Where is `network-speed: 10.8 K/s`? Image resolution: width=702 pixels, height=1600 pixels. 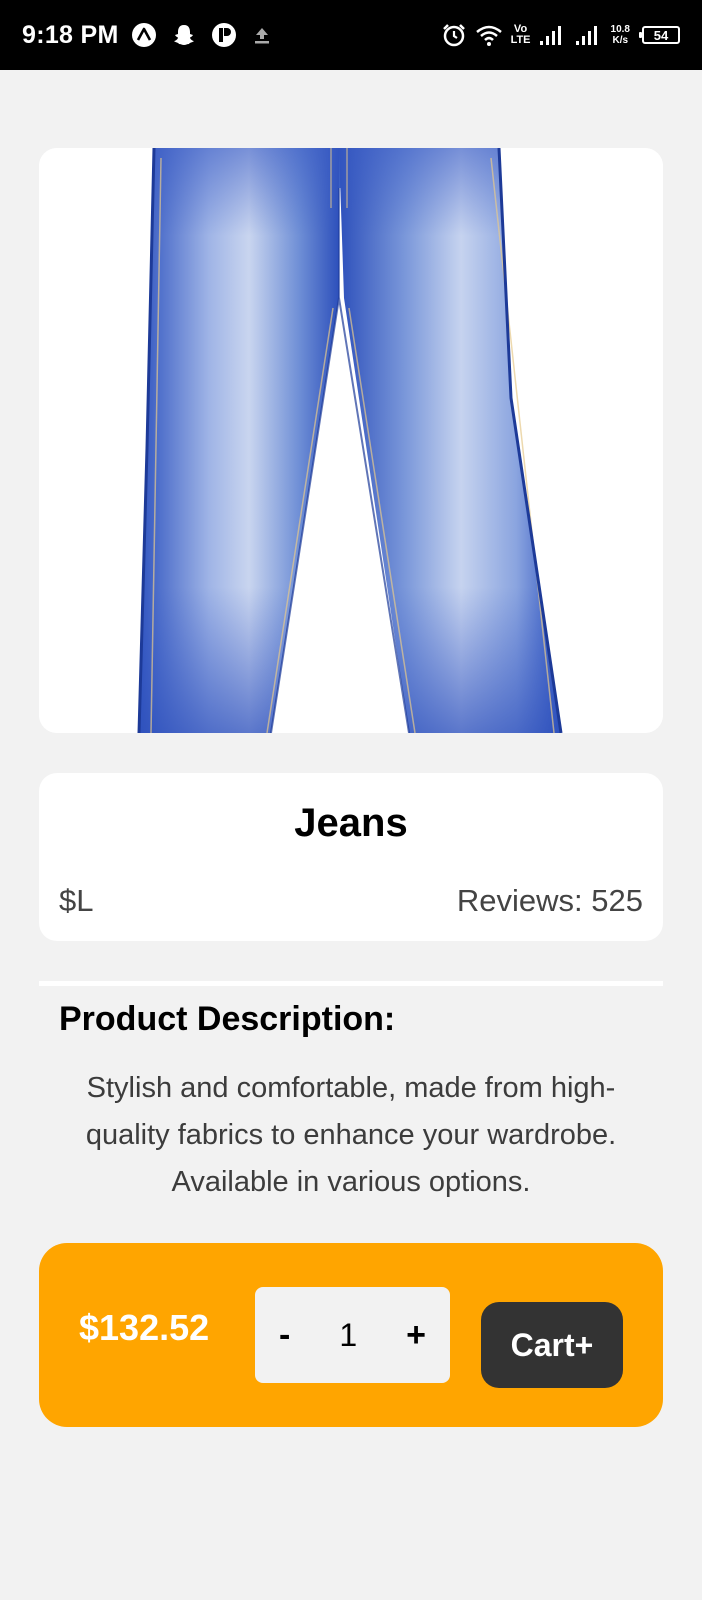 network-speed: 10.8 K/s is located at coordinates (620, 35).